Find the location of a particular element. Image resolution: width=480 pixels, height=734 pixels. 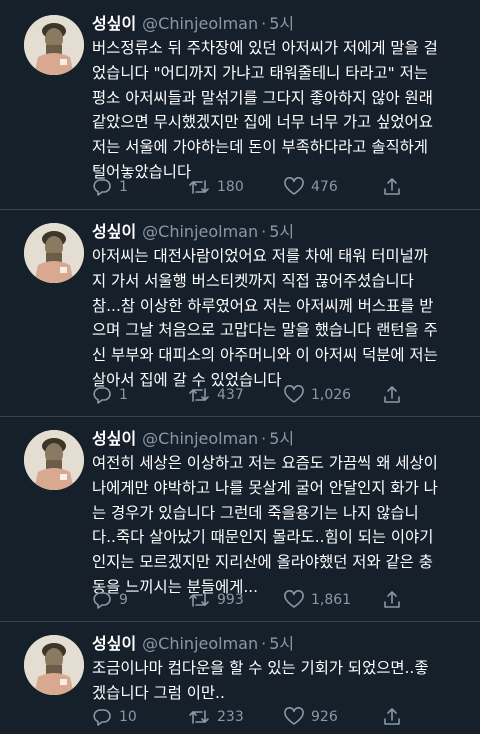

retweet-button: 993 is located at coordinates (216, 600).